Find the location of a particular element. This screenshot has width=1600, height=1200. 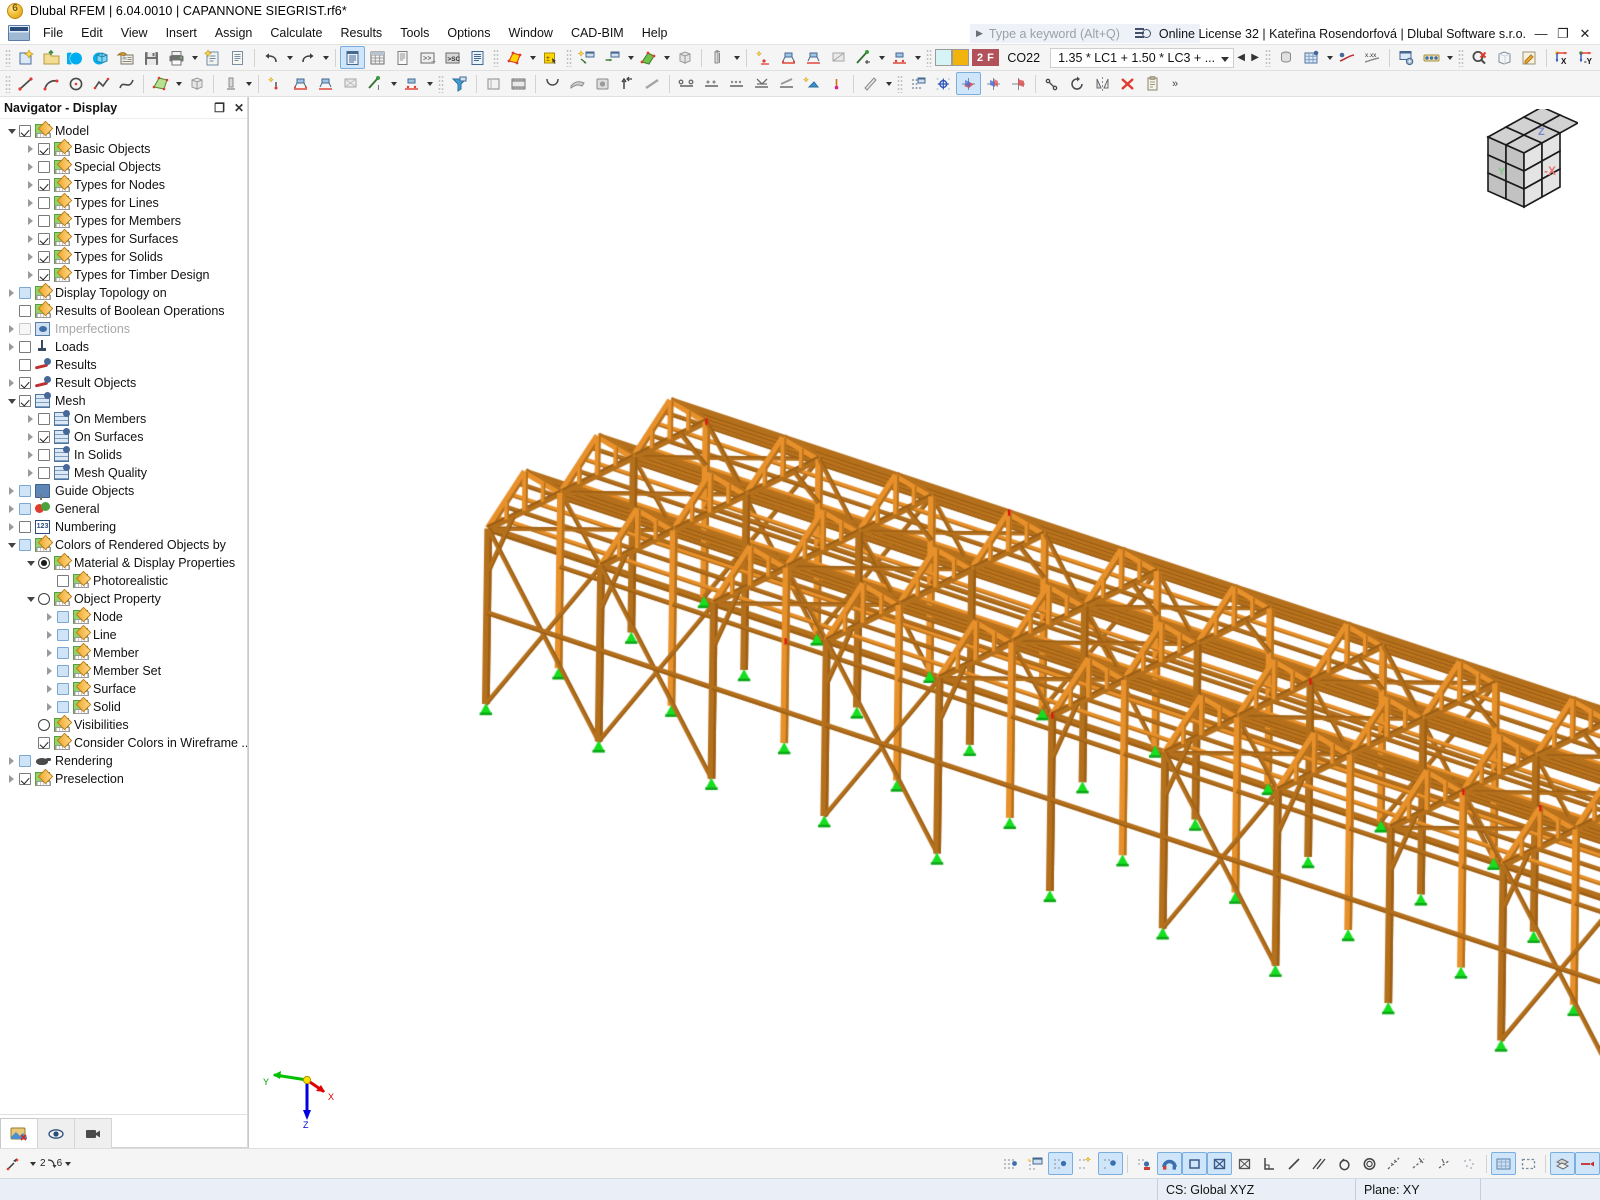

nav-tree-row: Mesh is located at coordinates (123, 401).